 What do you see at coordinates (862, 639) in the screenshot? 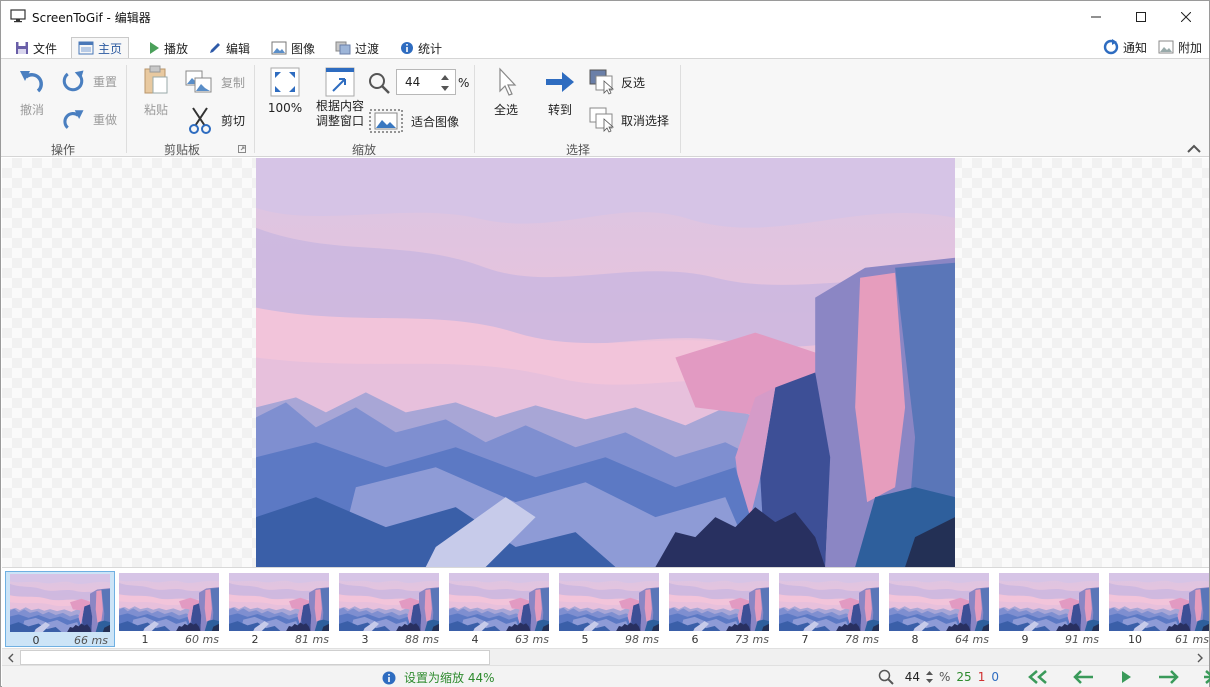
I see `frame-duration: 78 ms` at bounding box center [862, 639].